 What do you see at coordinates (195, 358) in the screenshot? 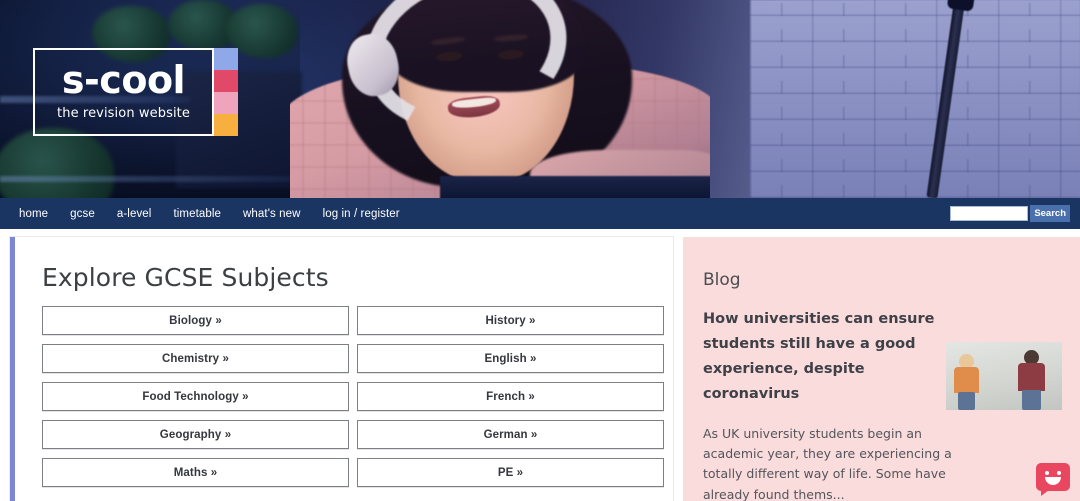
I see `subject-button-chemistry: Chemistry »` at bounding box center [195, 358].